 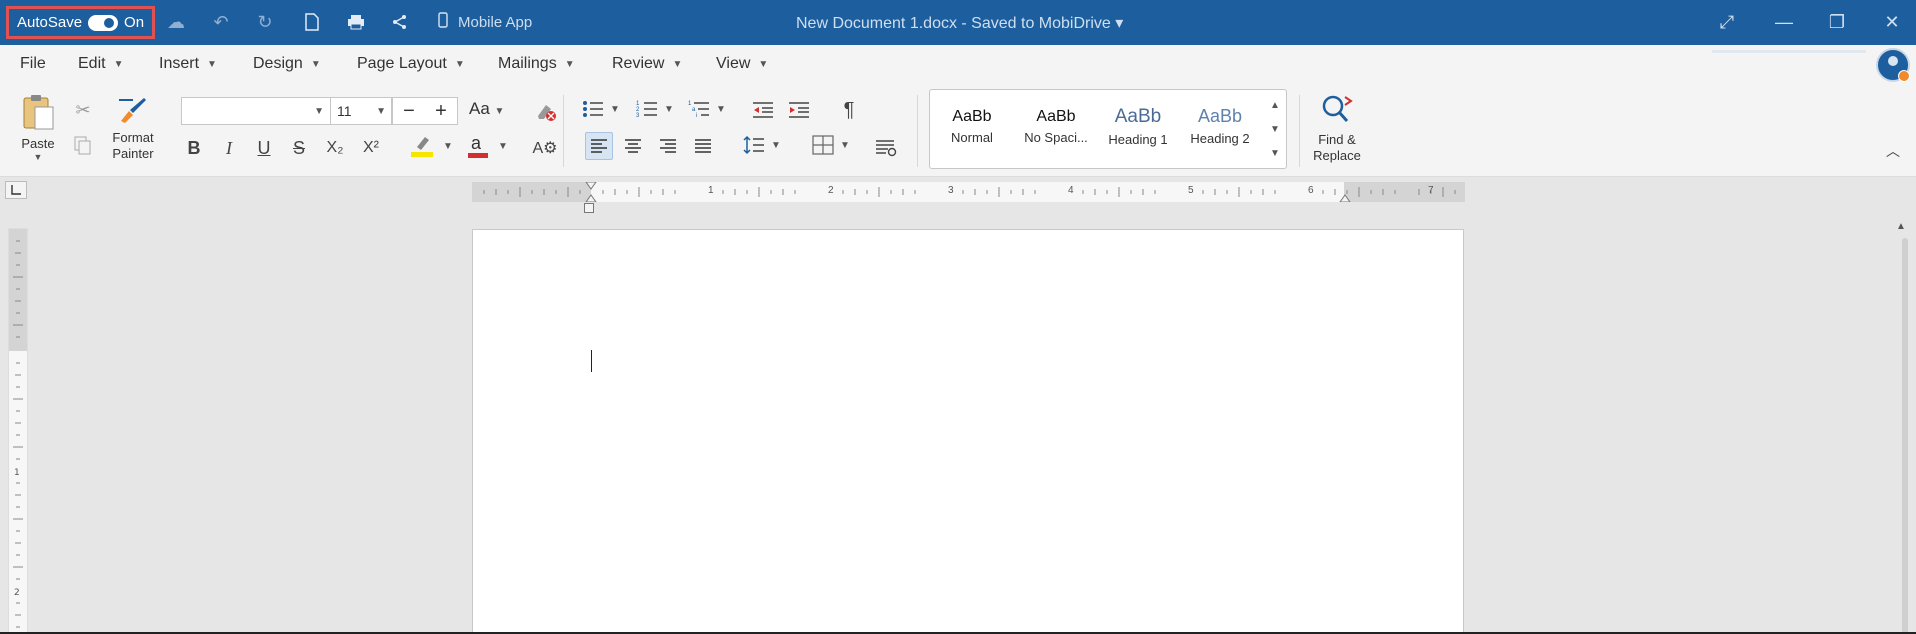 What do you see at coordinates (1905, 436) in the screenshot?
I see `vertical-scrollbar` at bounding box center [1905, 436].